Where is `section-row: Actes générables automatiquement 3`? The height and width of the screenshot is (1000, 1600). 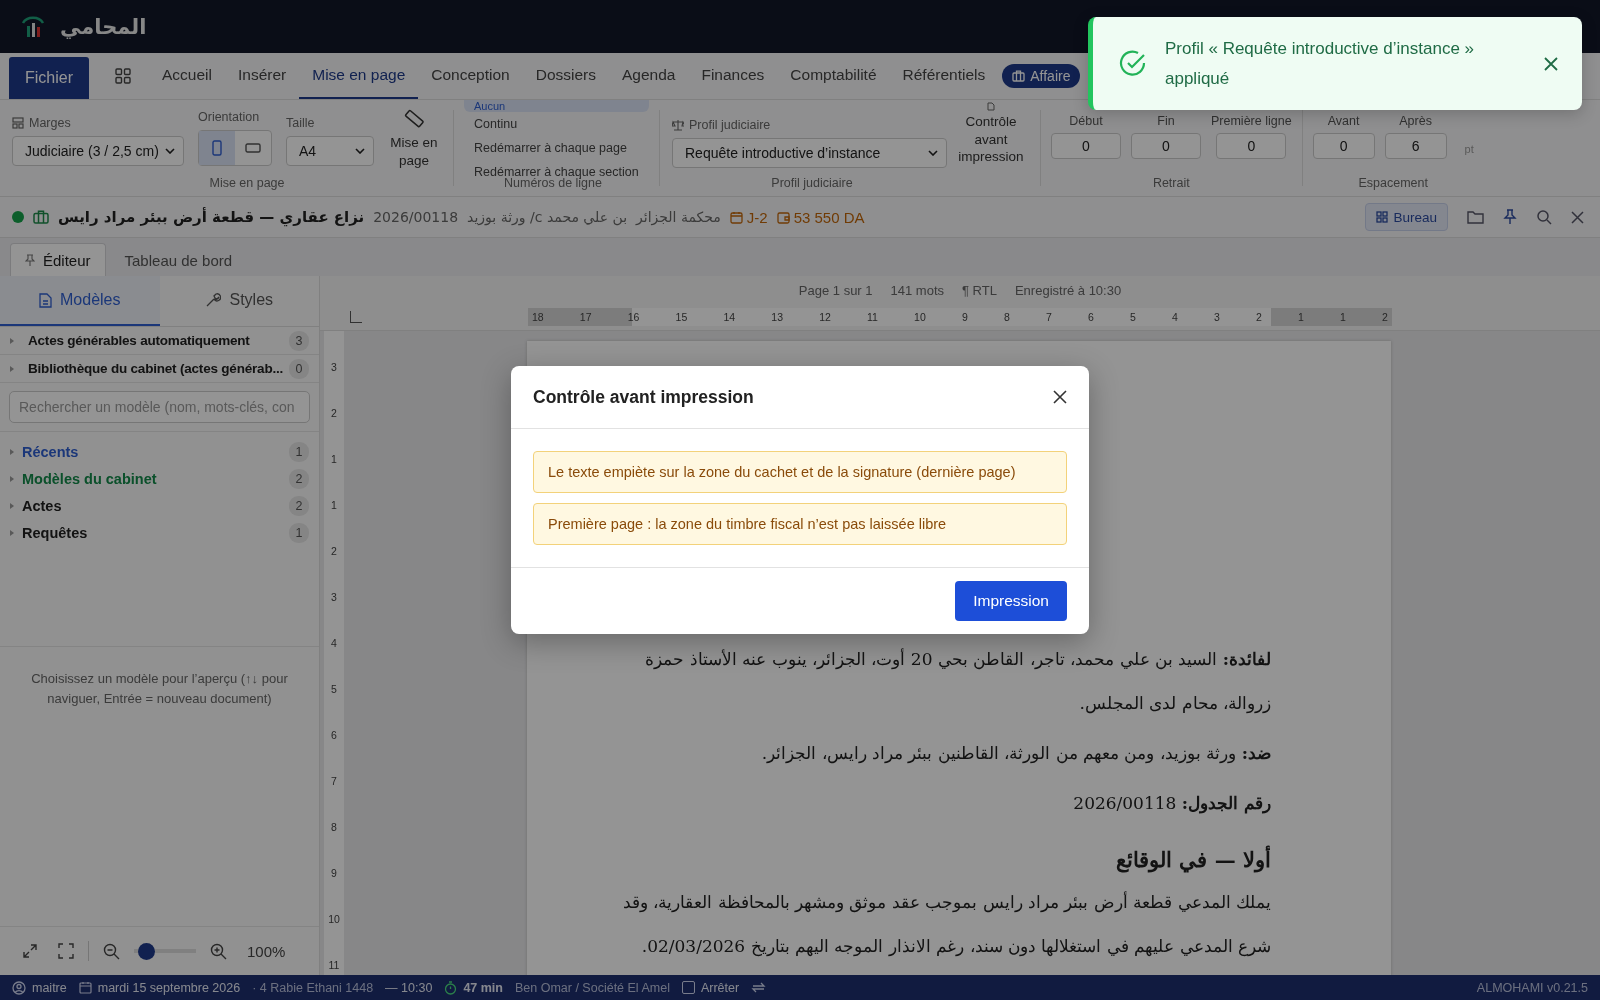 section-row: Actes générables automatiquement 3 is located at coordinates (159, 341).